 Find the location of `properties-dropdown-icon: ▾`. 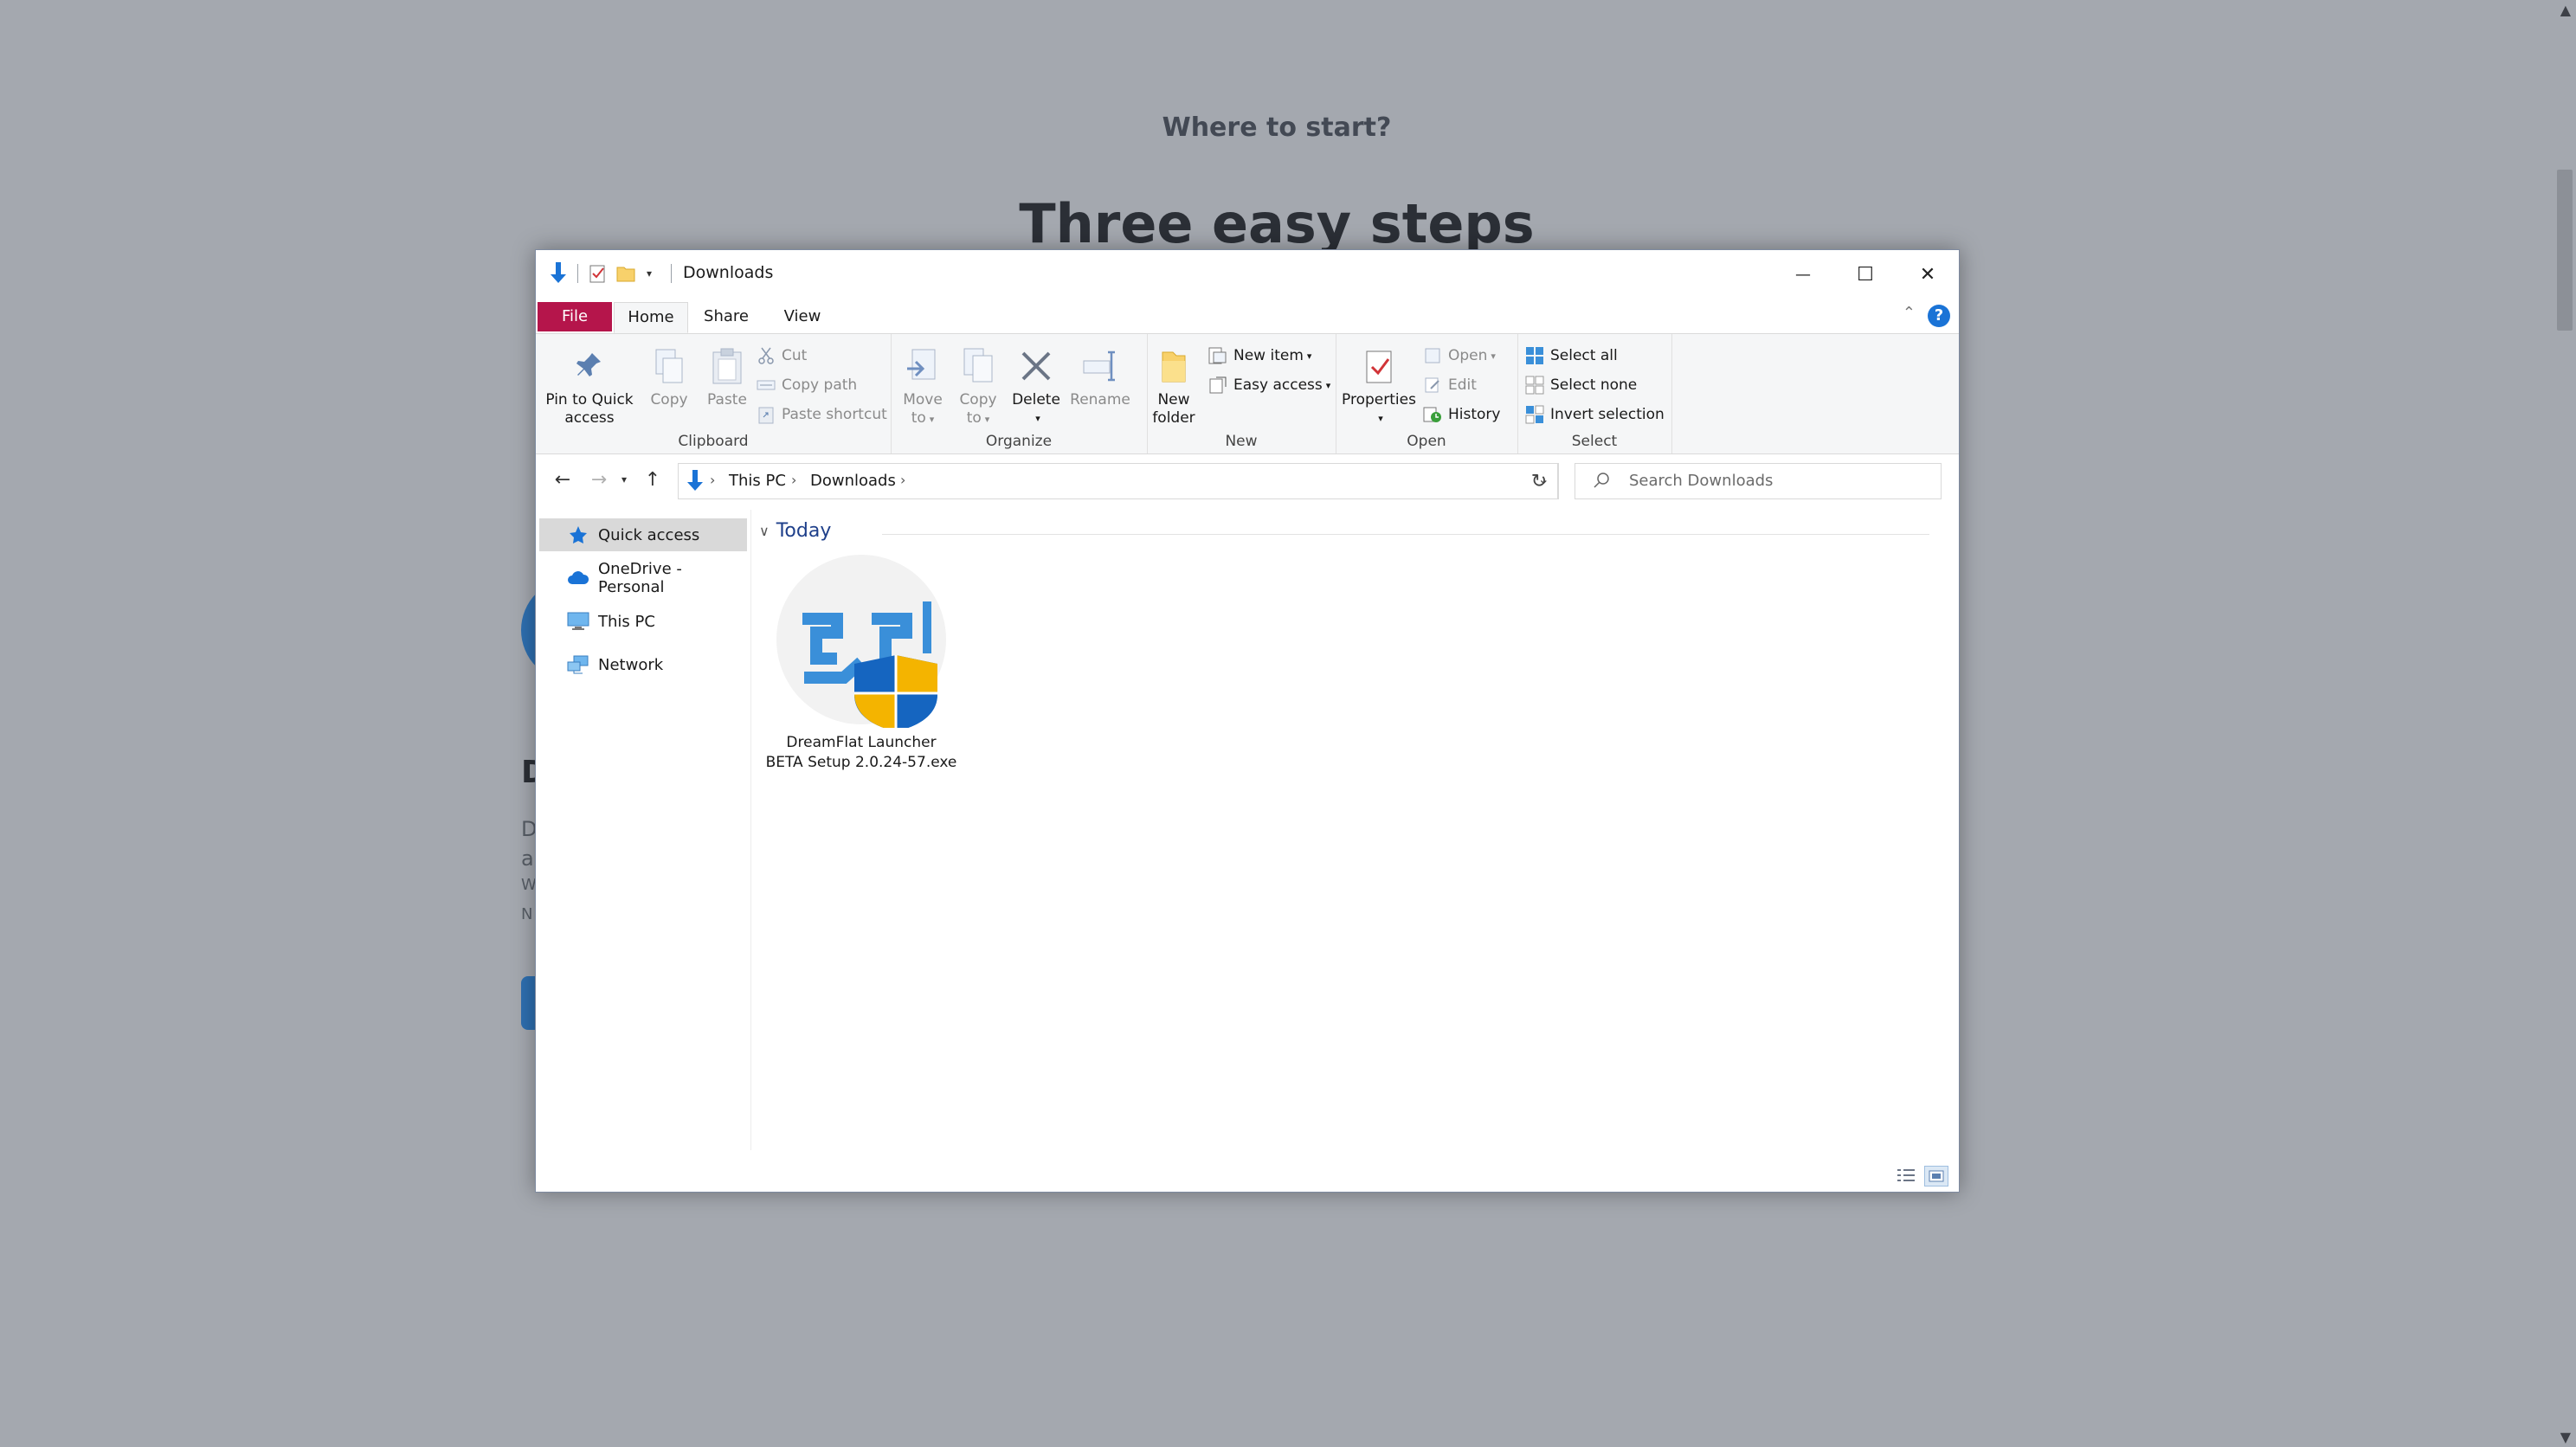

properties-dropdown-icon: ▾ is located at coordinates (1380, 418).